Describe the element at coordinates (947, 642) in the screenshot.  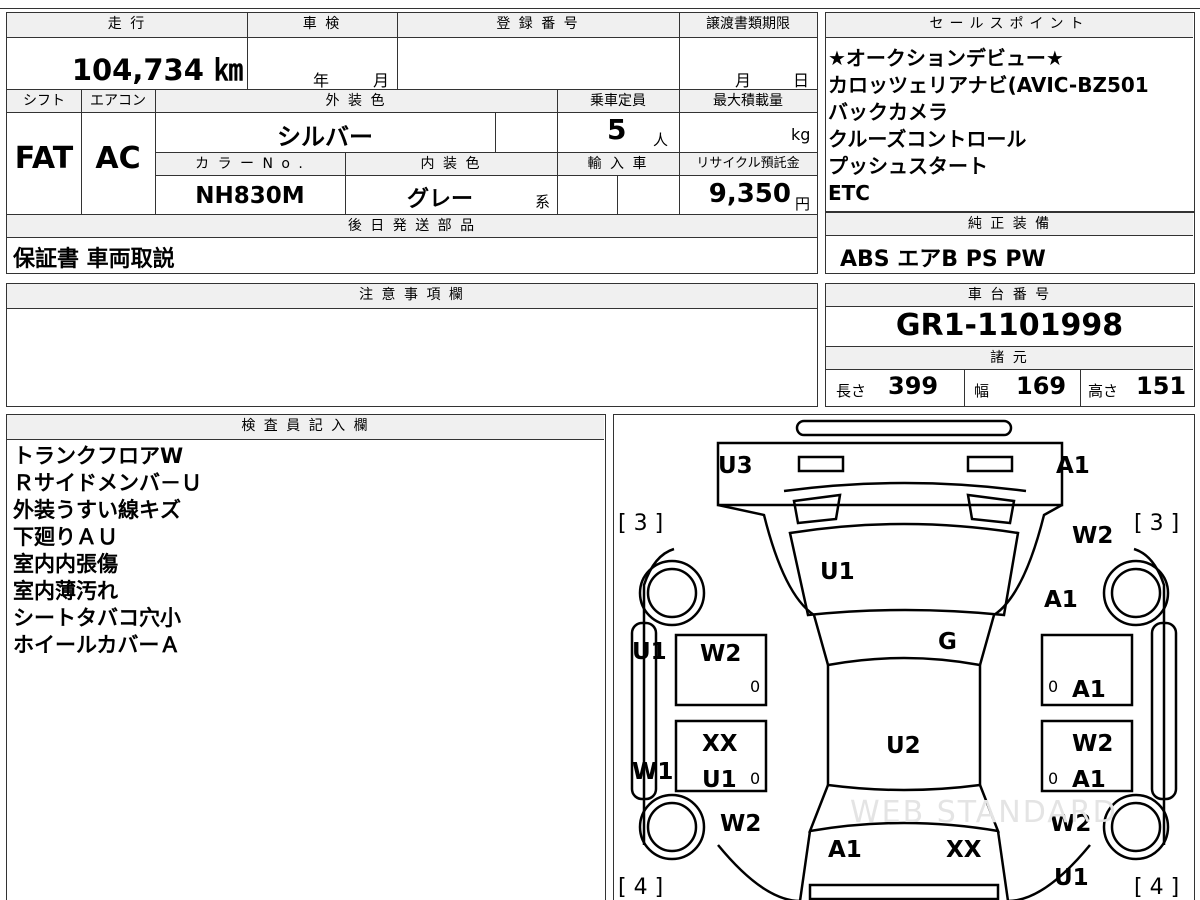
I see `damage-mark: G` at that location.